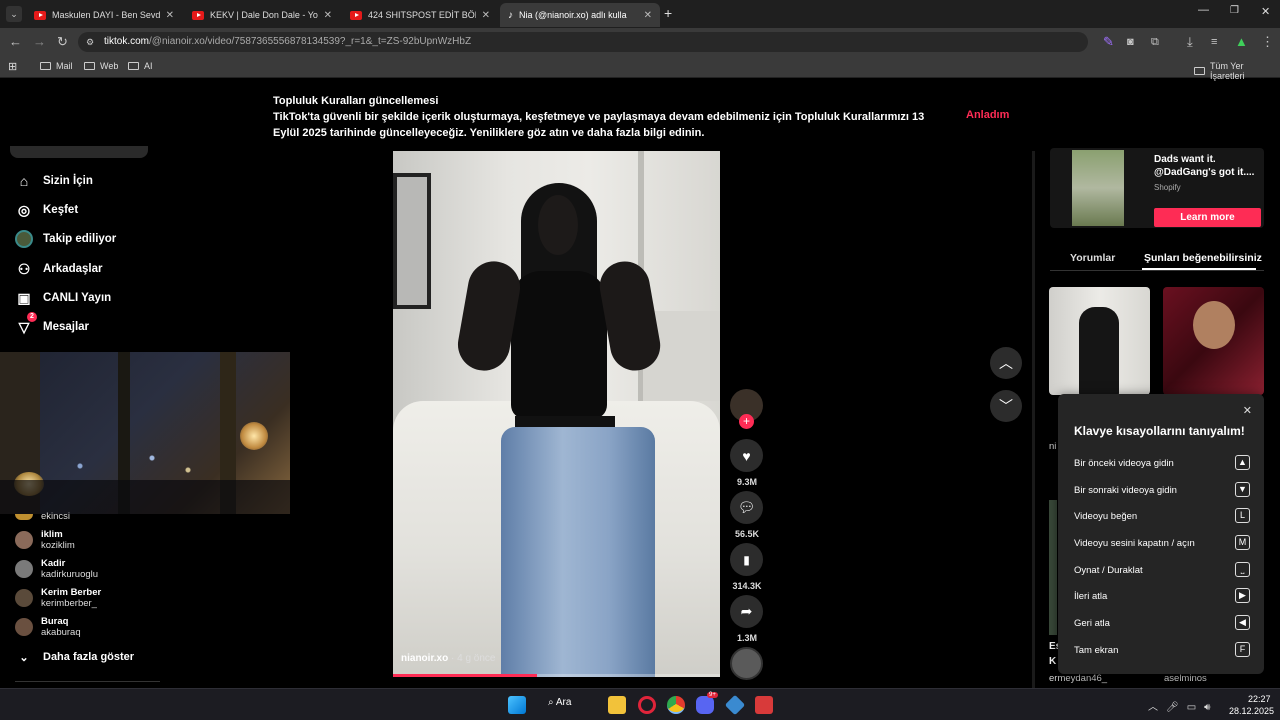 Image resolution: width=1280 pixels, height=720 pixels. Describe the element at coordinates (1234, 10) in the screenshot. I see `restore-icon: ❐` at that location.